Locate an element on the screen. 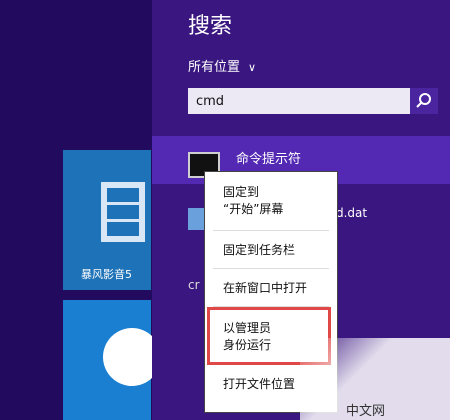 This screenshot has height=420, width=450. menu-pin-taskbar: 固定到任务栏 is located at coordinates (259, 250).